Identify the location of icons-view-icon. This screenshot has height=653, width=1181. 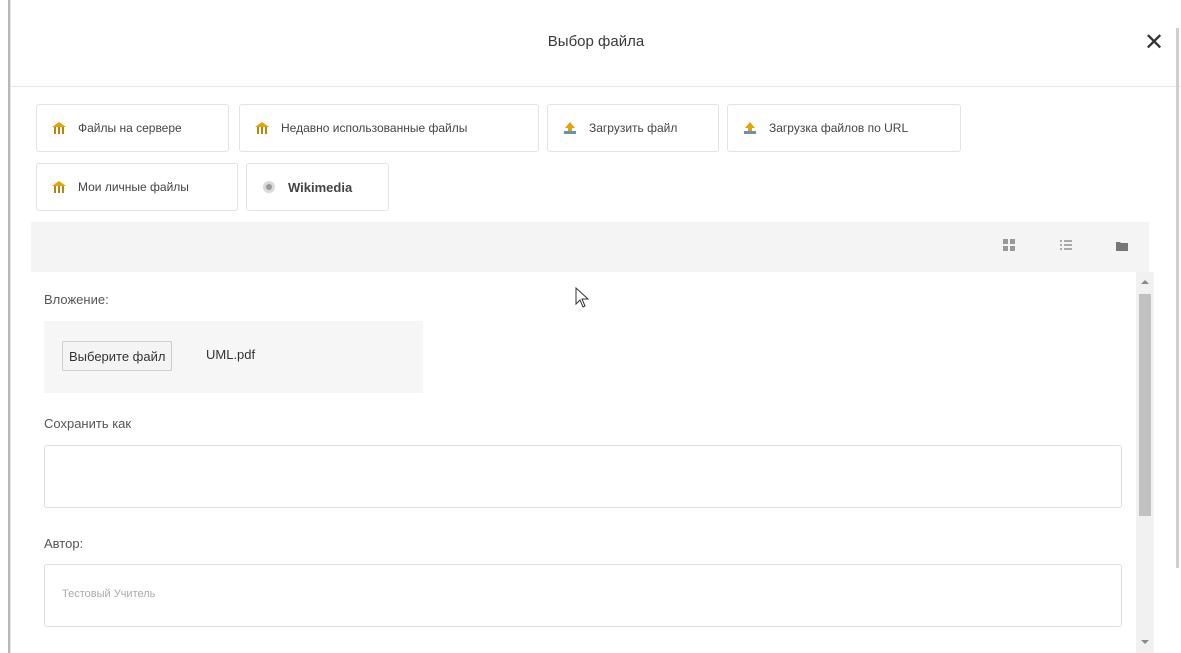
(1009, 247).